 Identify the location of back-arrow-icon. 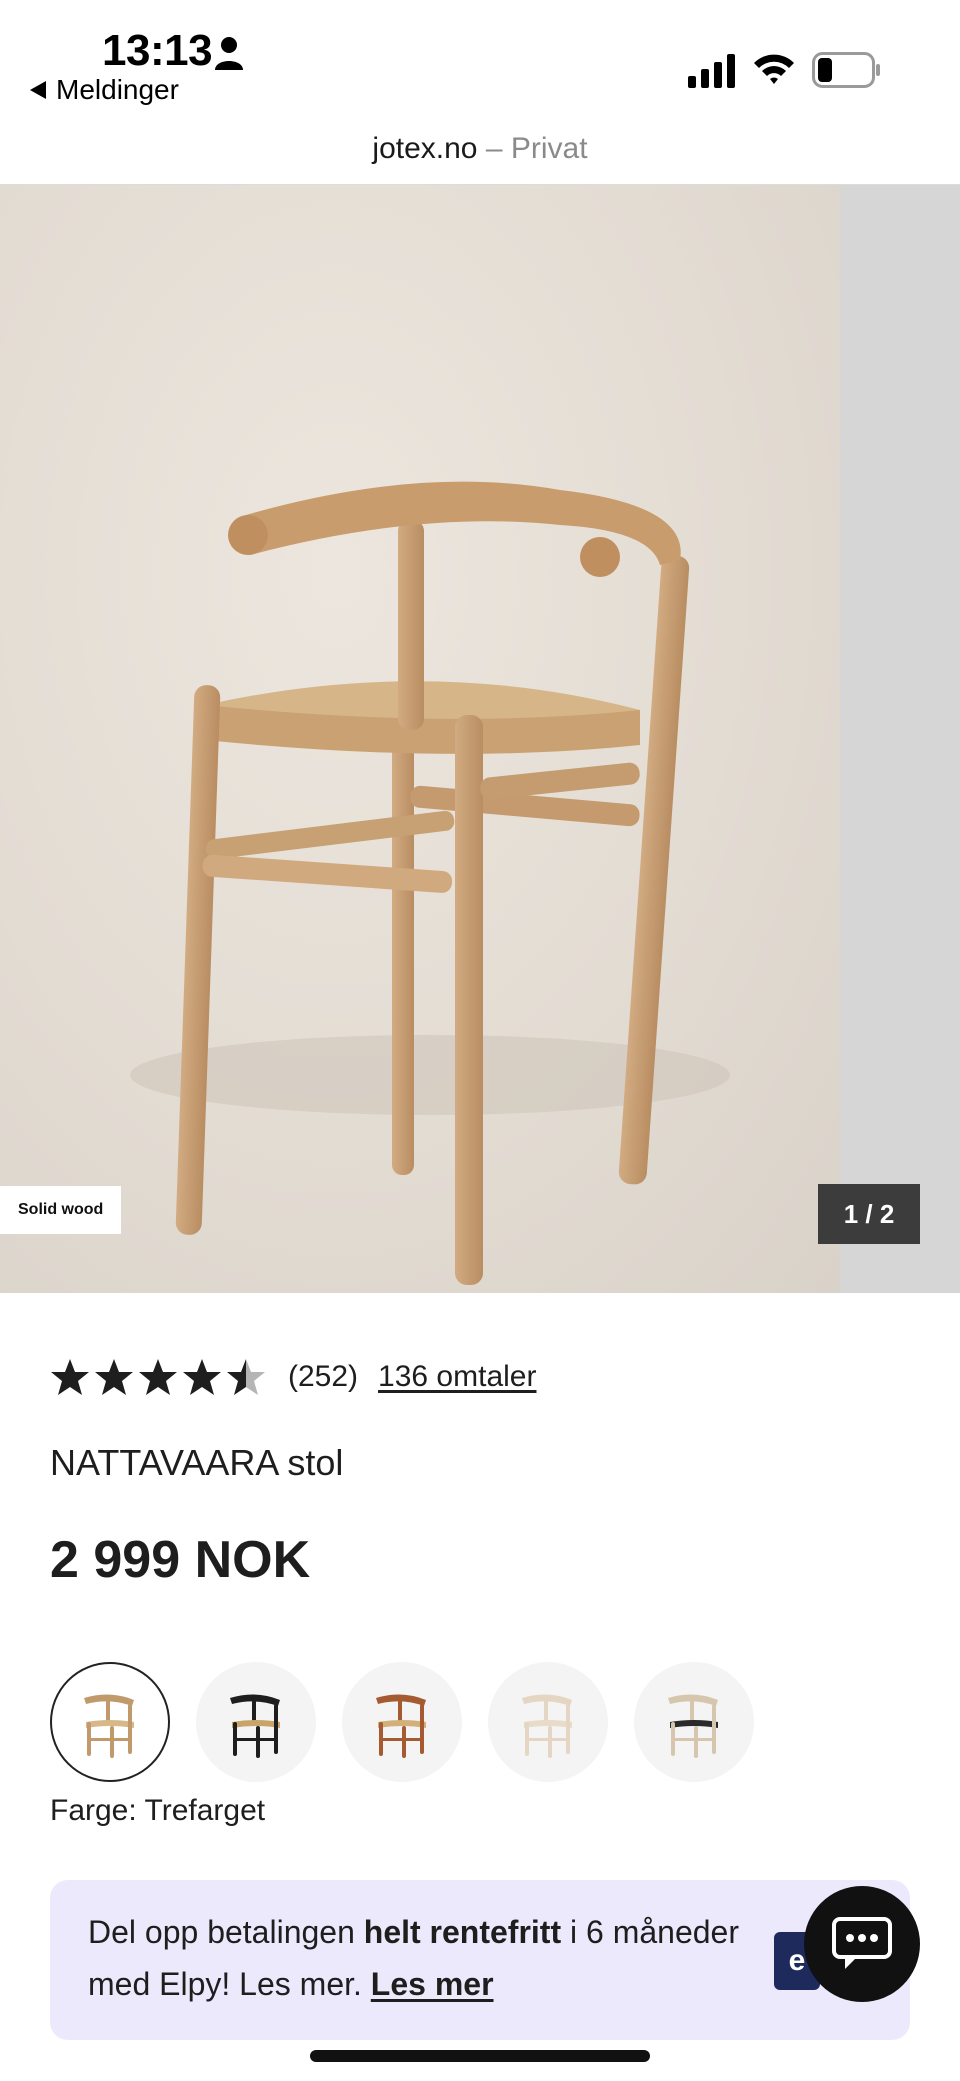
(38, 90).